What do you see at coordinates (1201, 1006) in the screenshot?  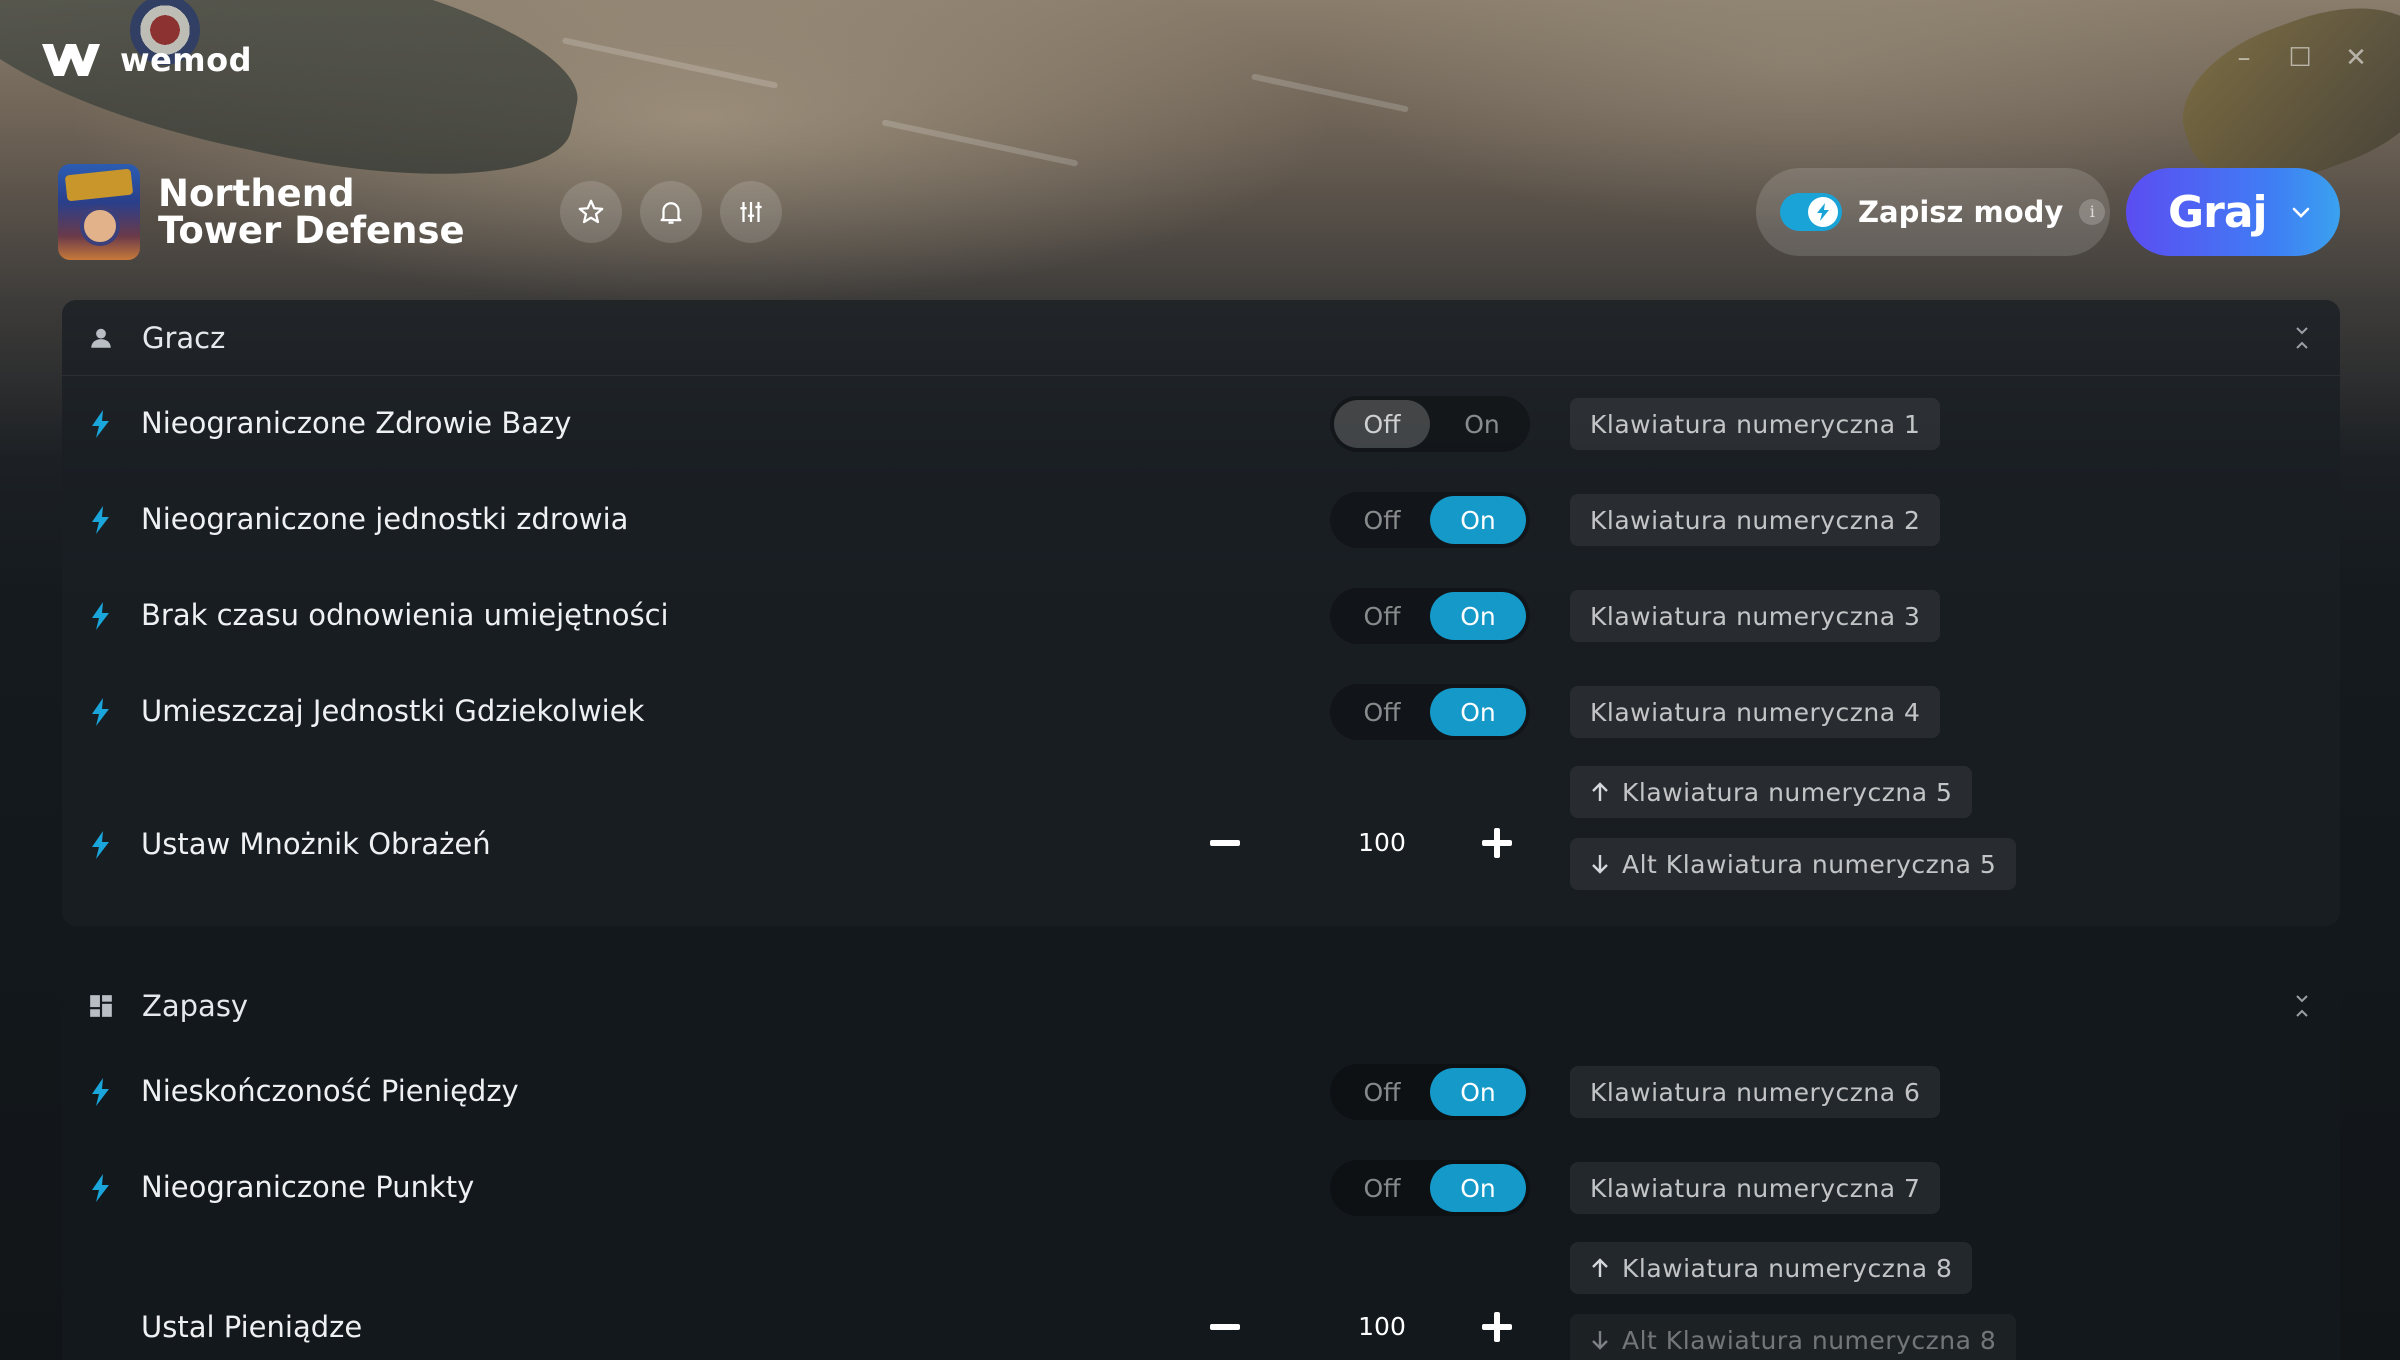 I see `section-header: Zapasy` at bounding box center [1201, 1006].